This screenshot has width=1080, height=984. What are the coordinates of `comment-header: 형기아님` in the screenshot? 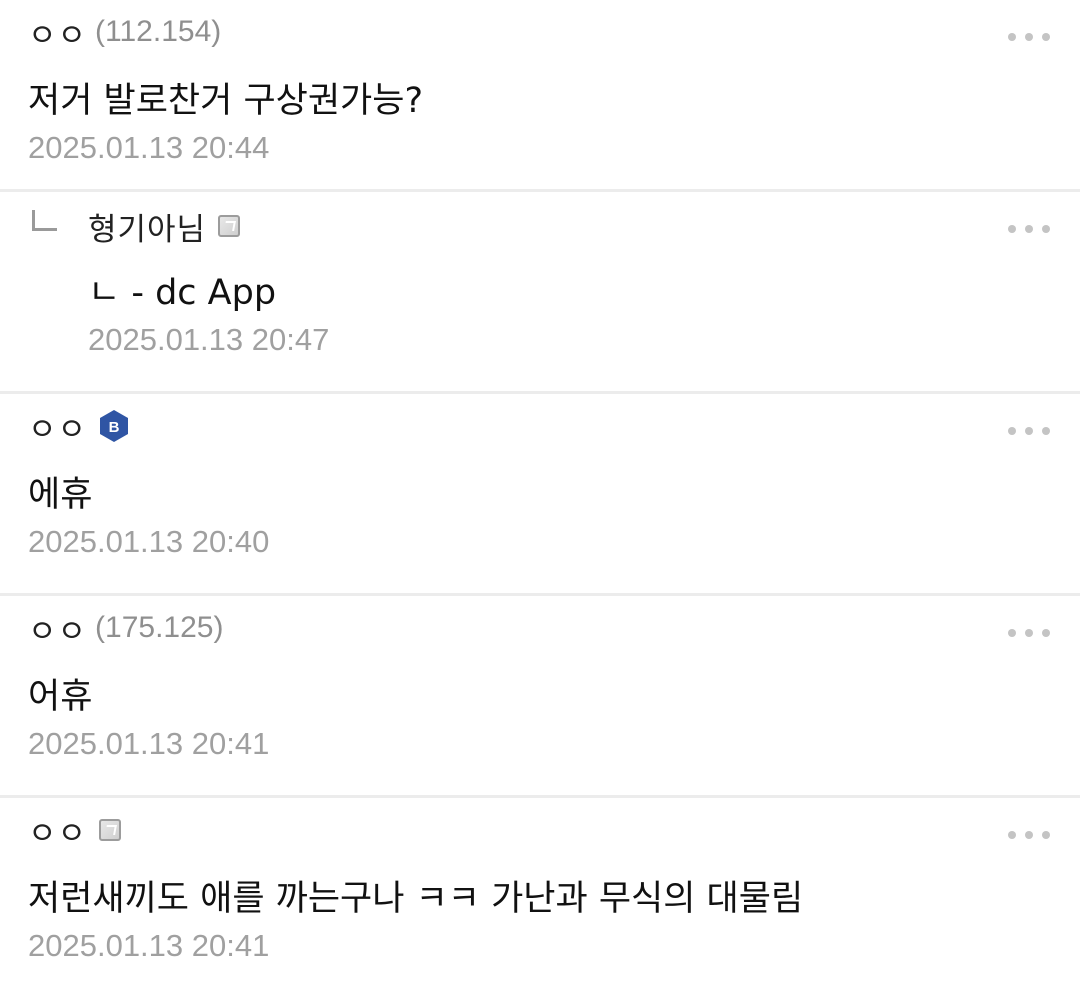 It's located at (164, 226).